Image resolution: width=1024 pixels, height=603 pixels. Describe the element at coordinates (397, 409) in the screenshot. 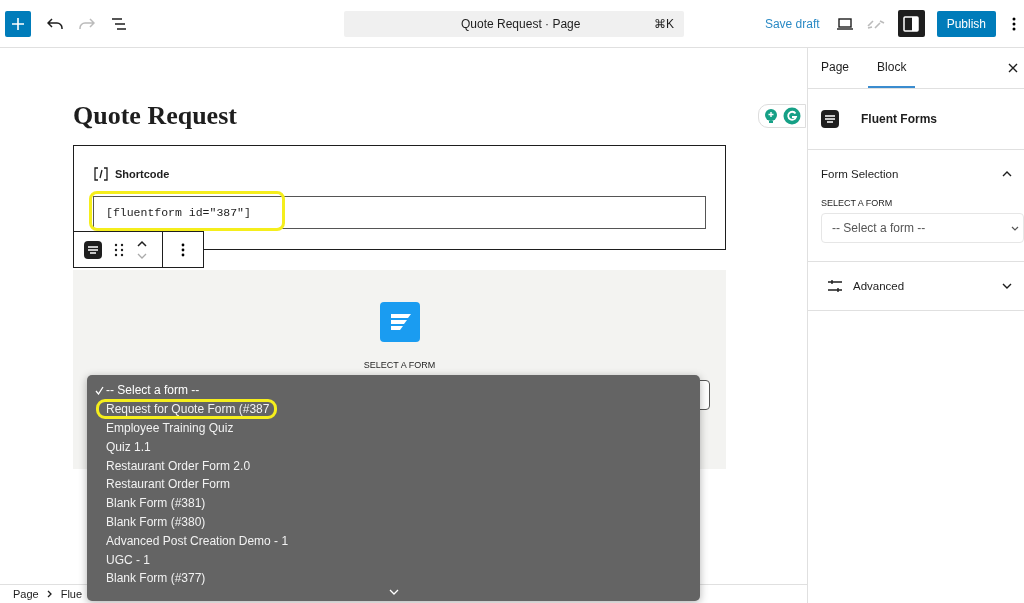

I see `dropdown-option: Request for Quote Form (#387` at that location.